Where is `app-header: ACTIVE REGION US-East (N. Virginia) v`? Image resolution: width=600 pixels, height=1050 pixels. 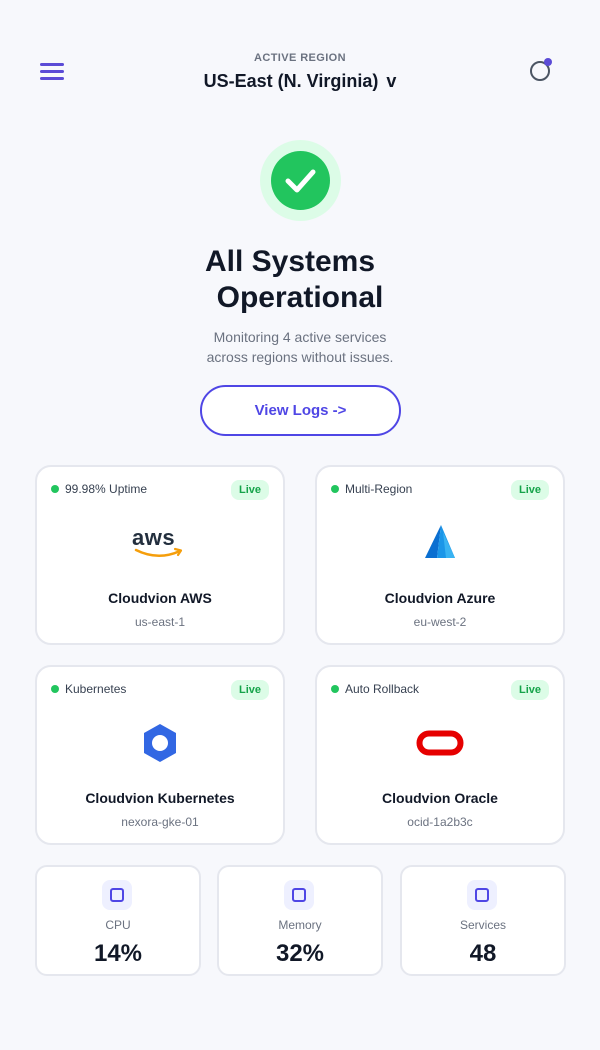 app-header: ACTIVE REGION US-East (N. Virginia) v is located at coordinates (300, 60).